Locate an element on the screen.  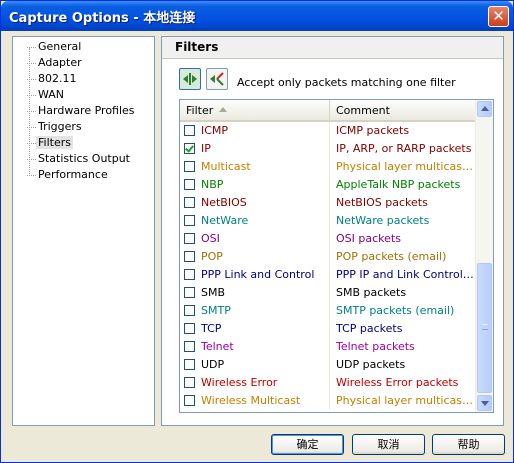
filter-comment: Wireless Error packets is located at coordinates (397, 382).